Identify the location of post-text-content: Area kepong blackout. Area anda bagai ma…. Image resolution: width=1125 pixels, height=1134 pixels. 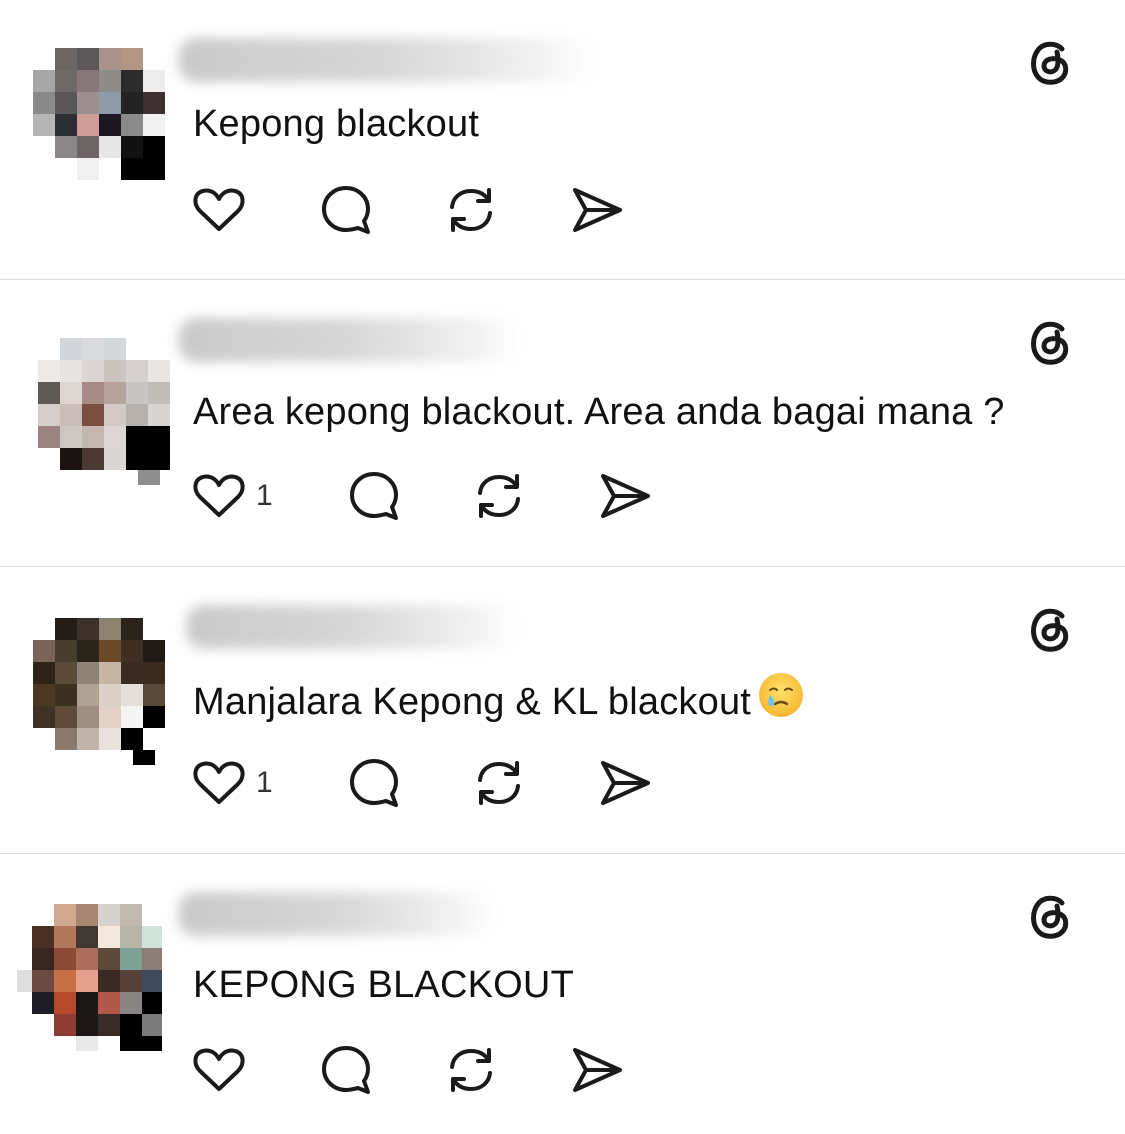
(599, 412).